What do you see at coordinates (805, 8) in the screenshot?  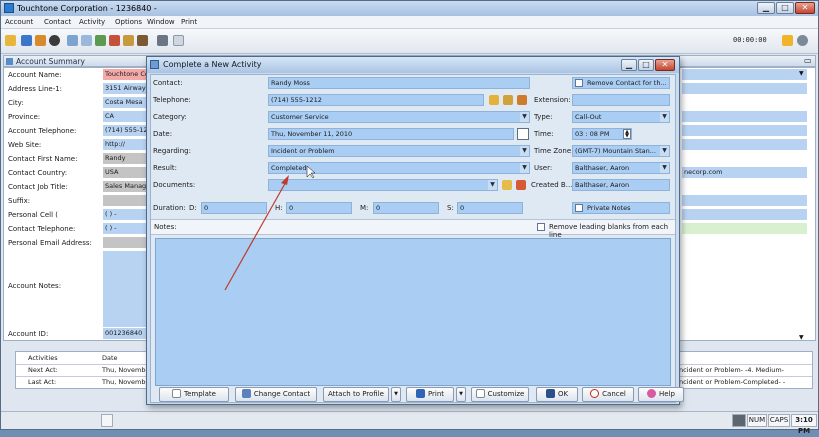 I see `close-button: ✕` at bounding box center [805, 8].